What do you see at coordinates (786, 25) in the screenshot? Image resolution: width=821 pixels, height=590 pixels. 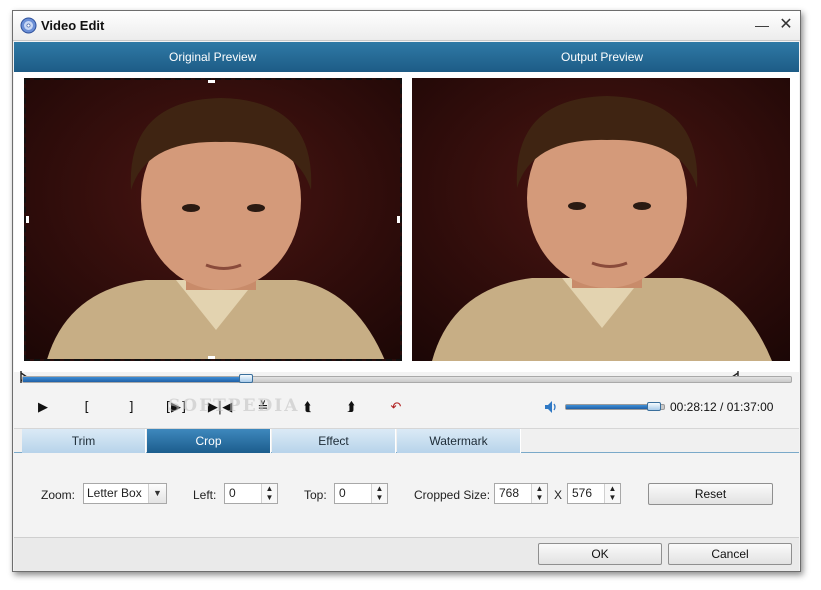 I see `close-button: ✕` at bounding box center [786, 25].